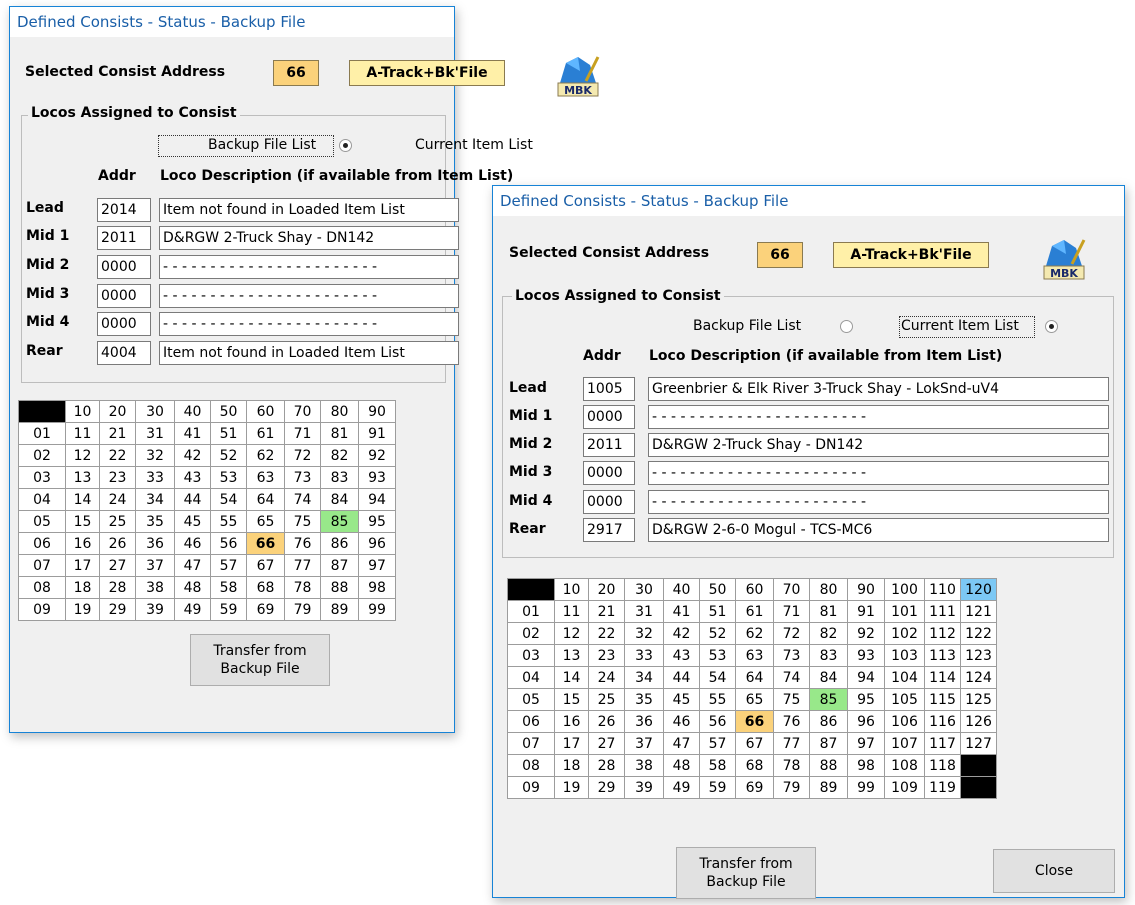 The image size is (1135, 905). I want to click on grid-cell-58: 58, so click(717, 765).